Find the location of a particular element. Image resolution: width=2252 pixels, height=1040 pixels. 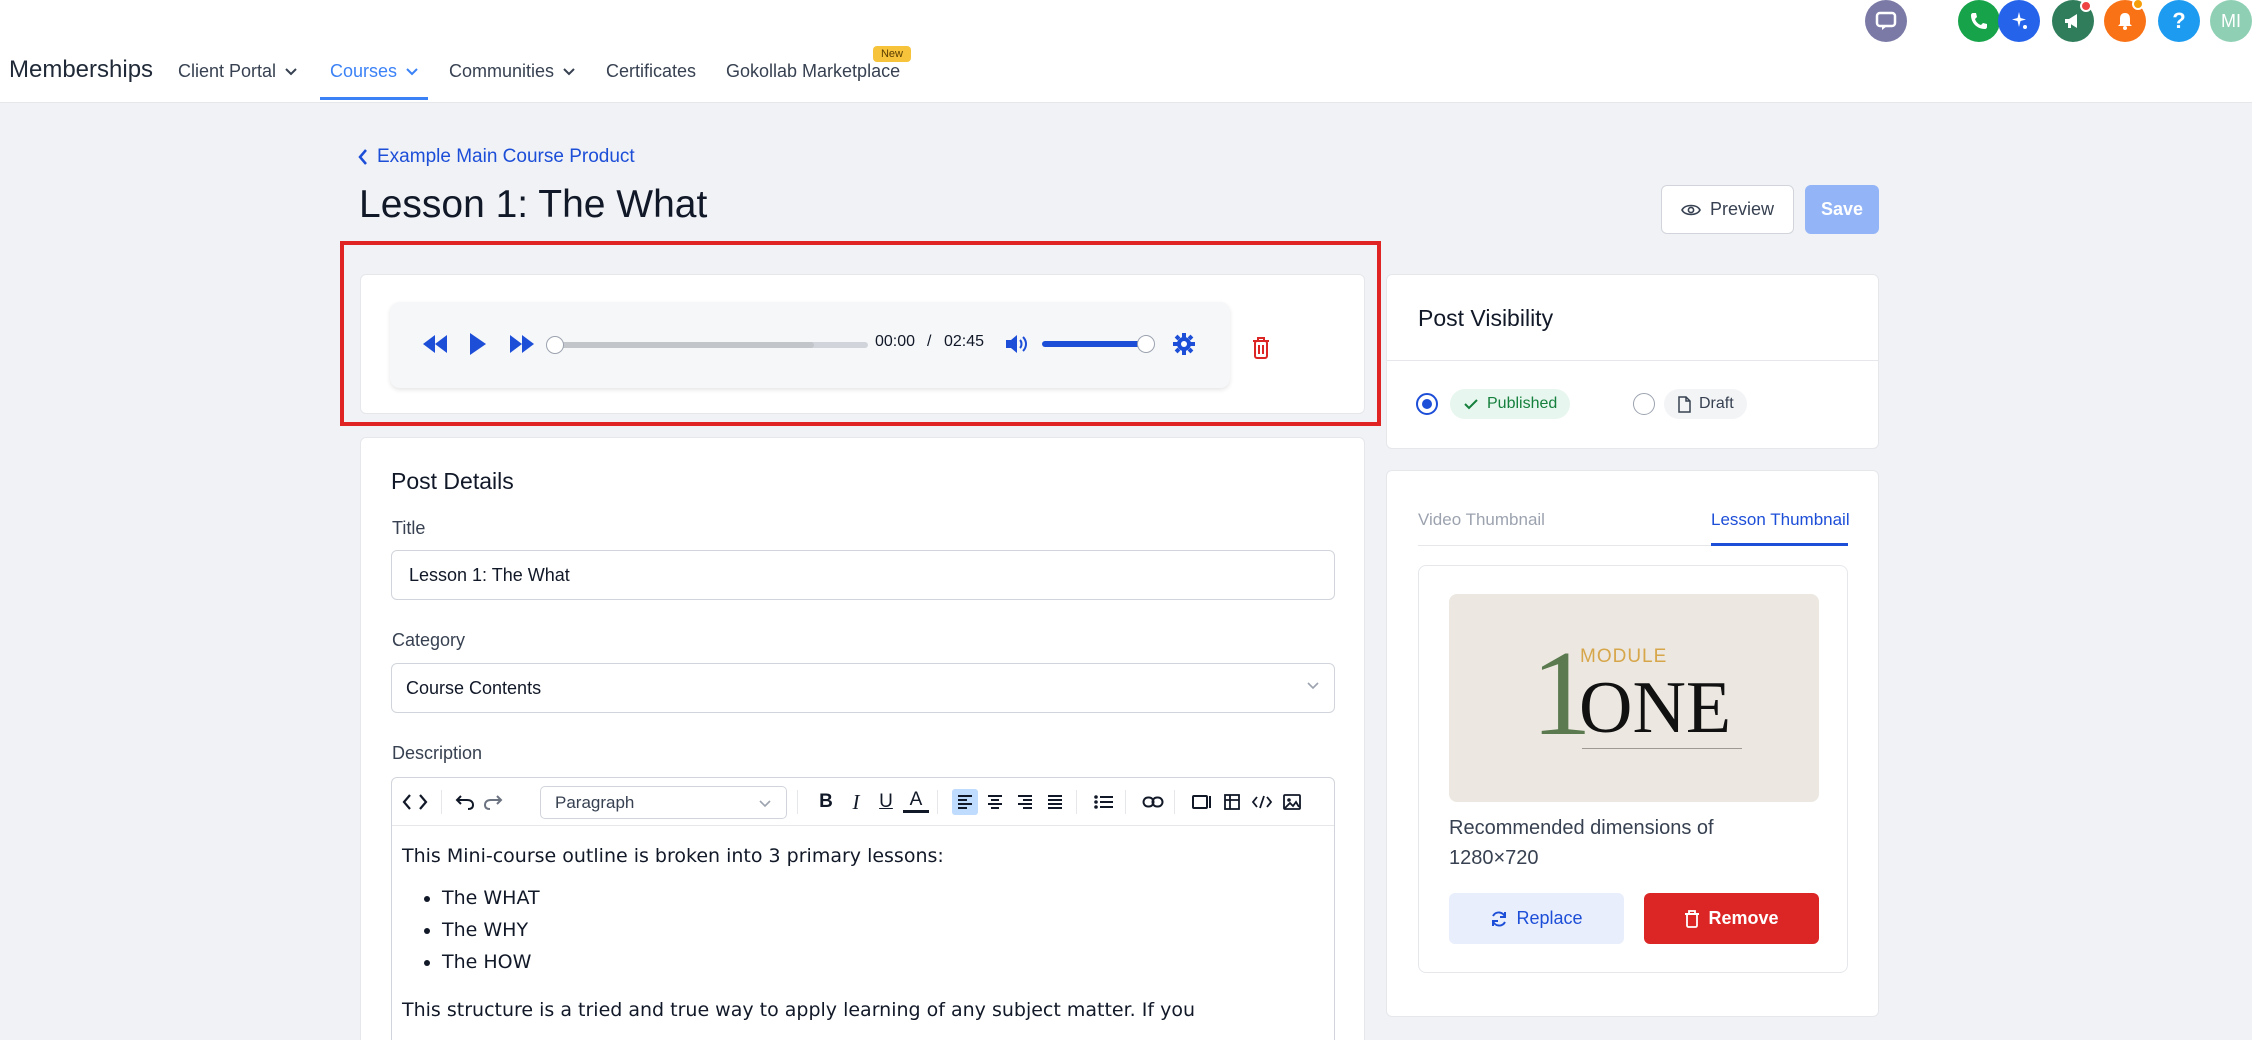

published-radio is located at coordinates (1427, 404).